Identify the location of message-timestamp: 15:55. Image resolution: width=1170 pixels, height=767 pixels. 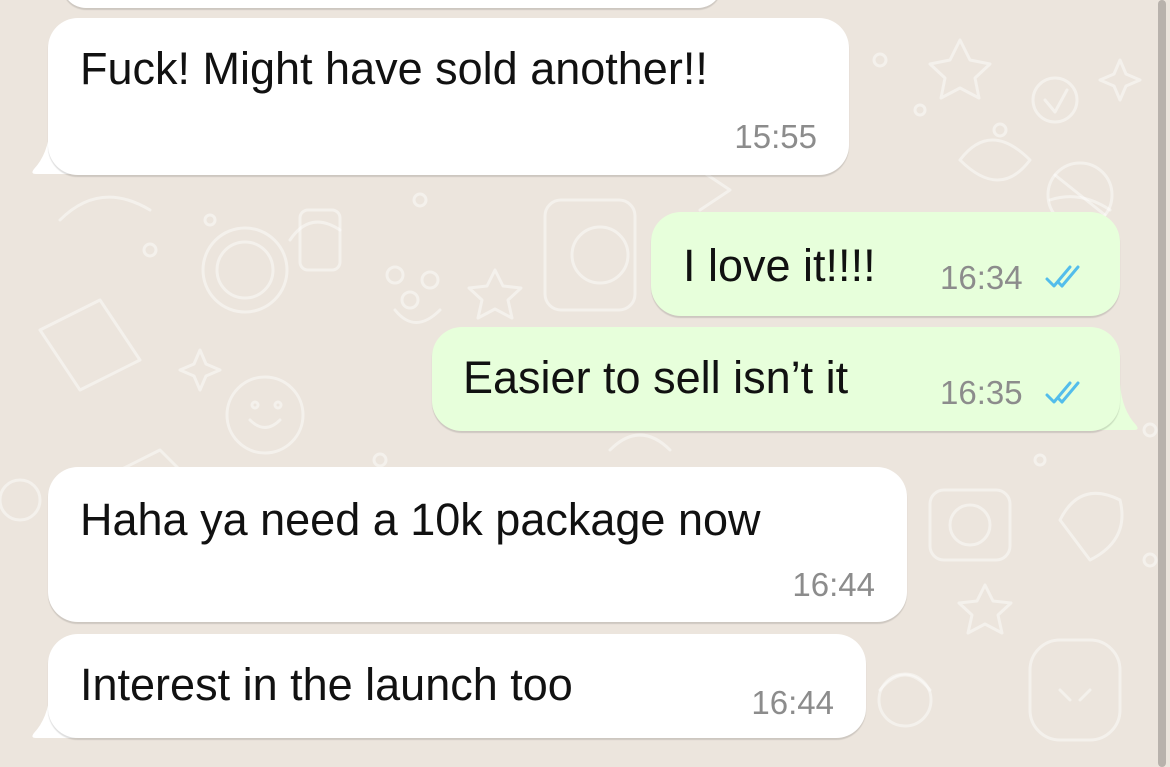
(775, 136).